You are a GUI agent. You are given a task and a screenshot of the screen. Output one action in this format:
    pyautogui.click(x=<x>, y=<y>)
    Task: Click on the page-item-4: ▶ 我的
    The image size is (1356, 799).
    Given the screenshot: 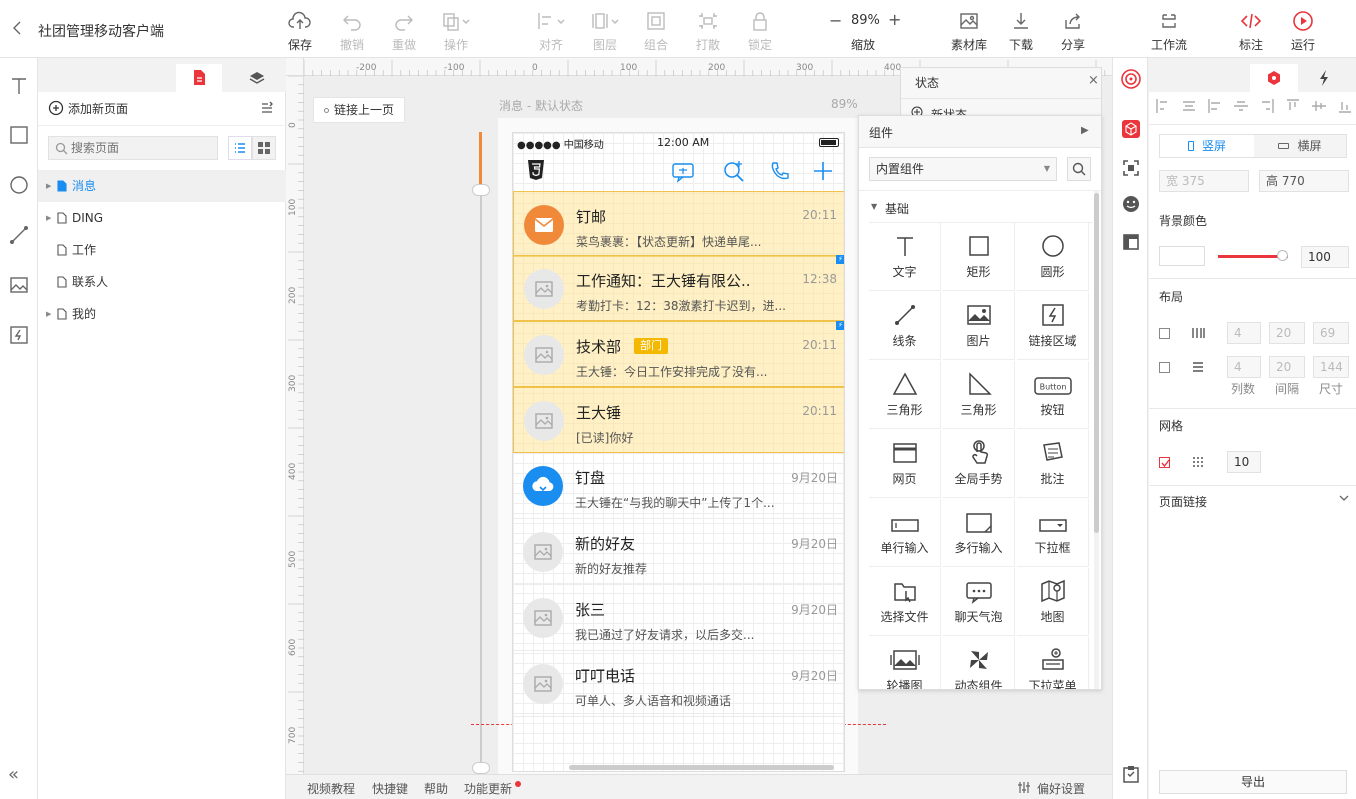 What is the action you would take?
    pyautogui.click(x=162, y=314)
    